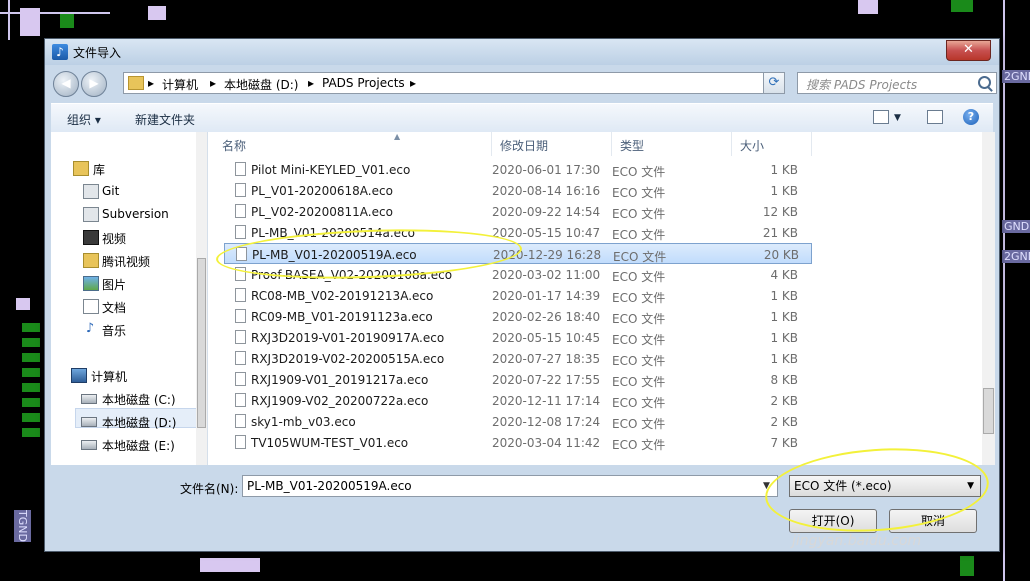 The image size is (1030, 581). I want to click on organize-menu: 组织 ▾, so click(84, 119).